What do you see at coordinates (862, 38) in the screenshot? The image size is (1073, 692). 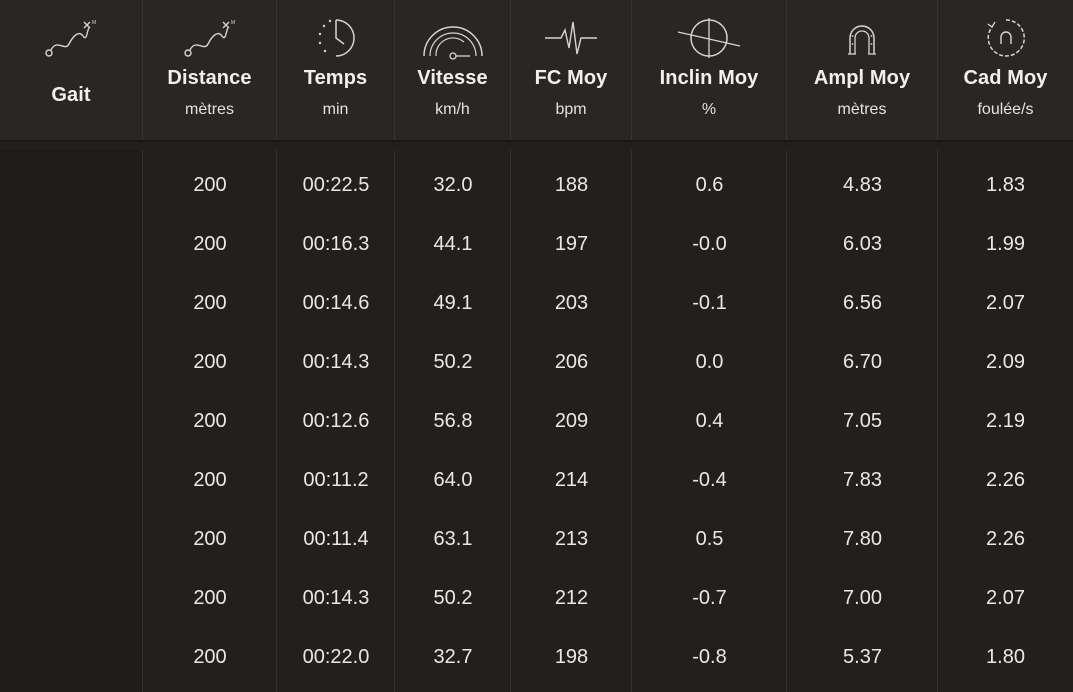 I see `horseshoe-icon` at bounding box center [862, 38].